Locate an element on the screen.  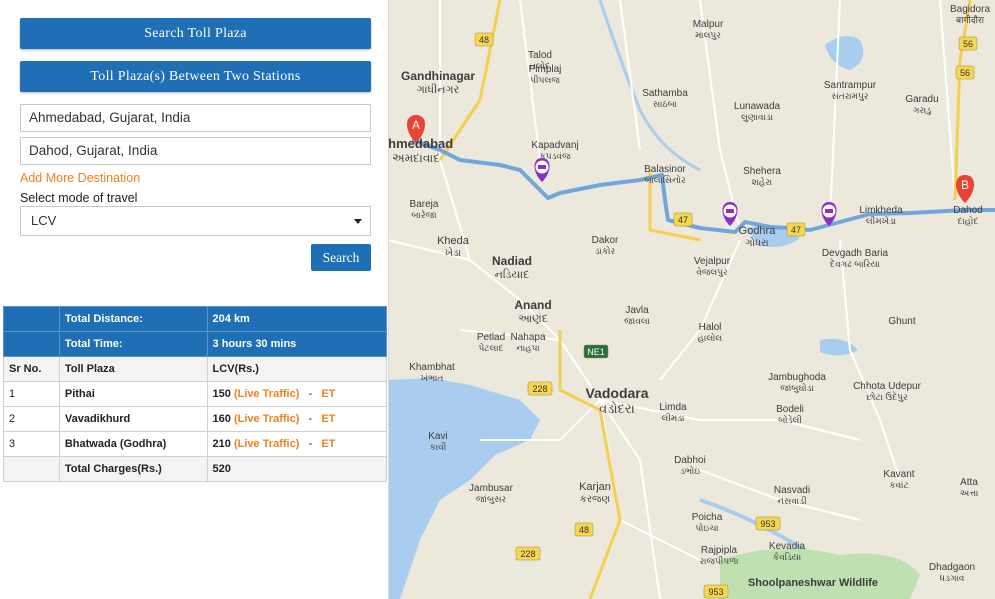
place-label-local: ડાકોર is located at coordinates (605, 250).